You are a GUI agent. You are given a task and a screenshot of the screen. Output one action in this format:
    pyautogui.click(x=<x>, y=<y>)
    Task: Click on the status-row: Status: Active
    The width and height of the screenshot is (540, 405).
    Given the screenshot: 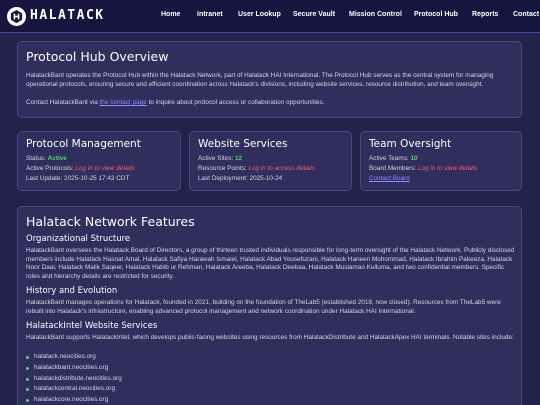 What is the action you would take?
    pyautogui.click(x=46, y=159)
    